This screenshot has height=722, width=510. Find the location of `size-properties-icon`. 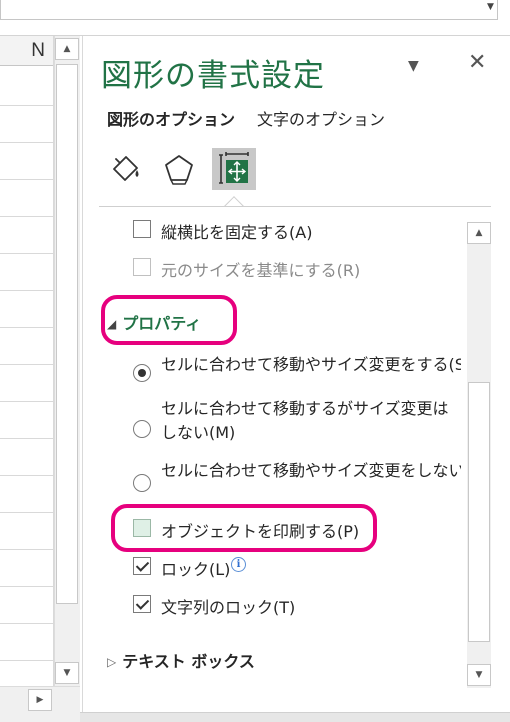

size-properties-icon is located at coordinates (234, 168).